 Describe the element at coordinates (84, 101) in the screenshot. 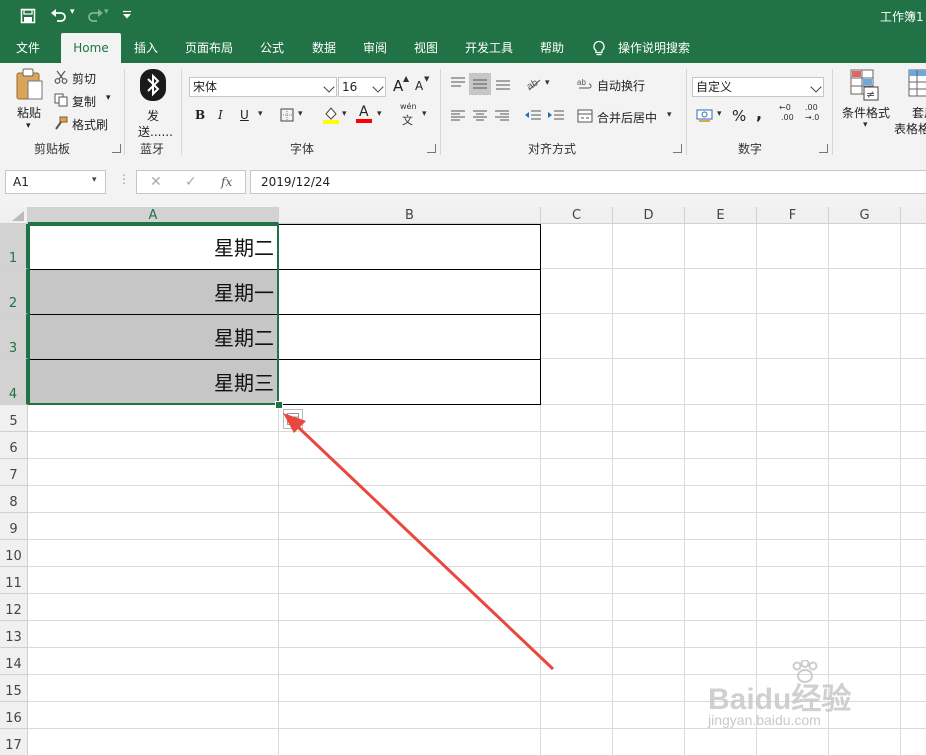

I see `copy-button: 复制` at that location.